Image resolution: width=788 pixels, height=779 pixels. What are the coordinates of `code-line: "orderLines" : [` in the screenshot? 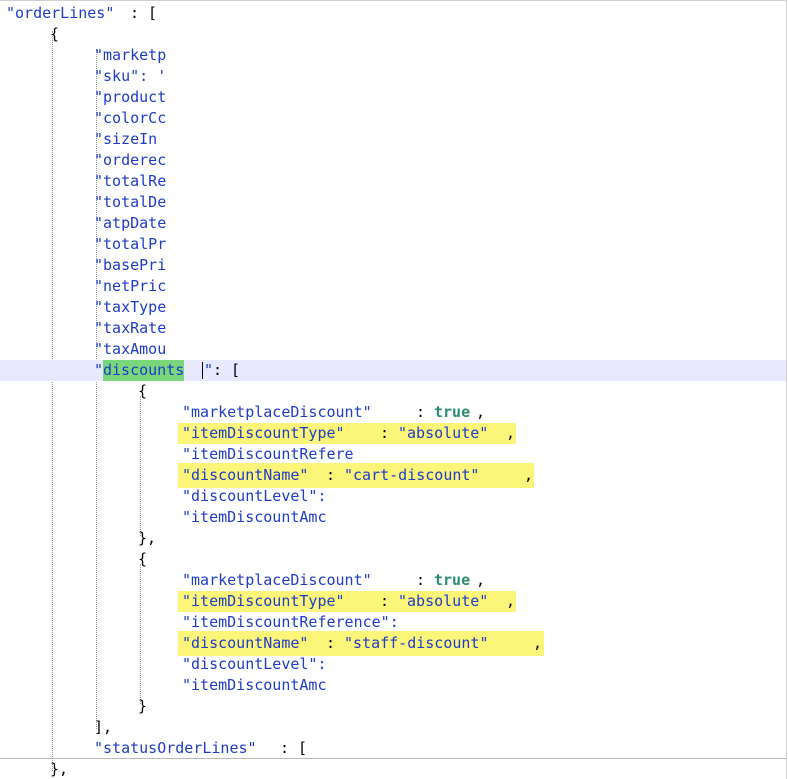 It's located at (393, 13).